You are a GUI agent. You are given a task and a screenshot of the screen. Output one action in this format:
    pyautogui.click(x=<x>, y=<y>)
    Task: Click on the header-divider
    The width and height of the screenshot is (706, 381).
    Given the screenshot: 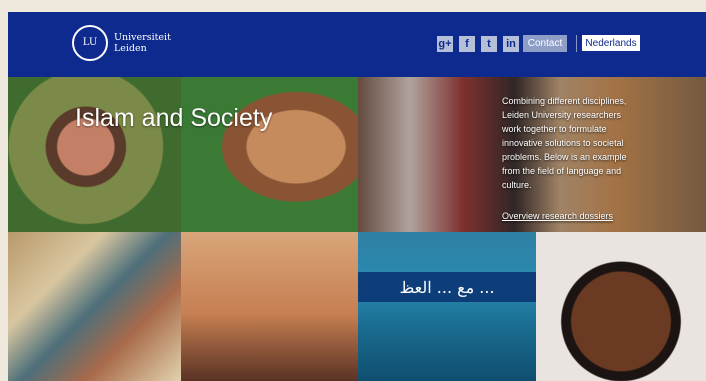 What is the action you would take?
    pyautogui.click(x=576, y=43)
    